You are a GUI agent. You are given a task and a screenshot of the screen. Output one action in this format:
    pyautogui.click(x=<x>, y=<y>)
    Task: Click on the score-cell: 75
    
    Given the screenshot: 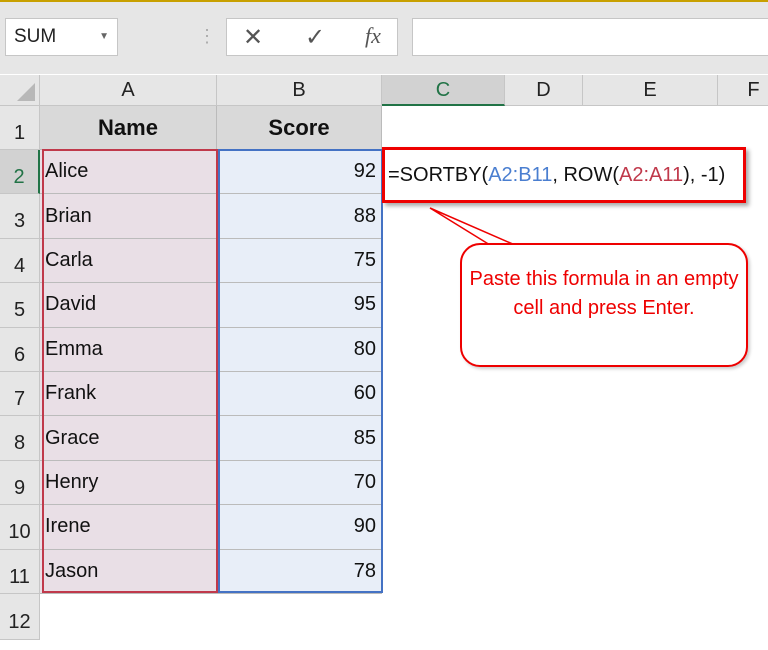 What is the action you would take?
    pyautogui.click(x=299, y=261)
    